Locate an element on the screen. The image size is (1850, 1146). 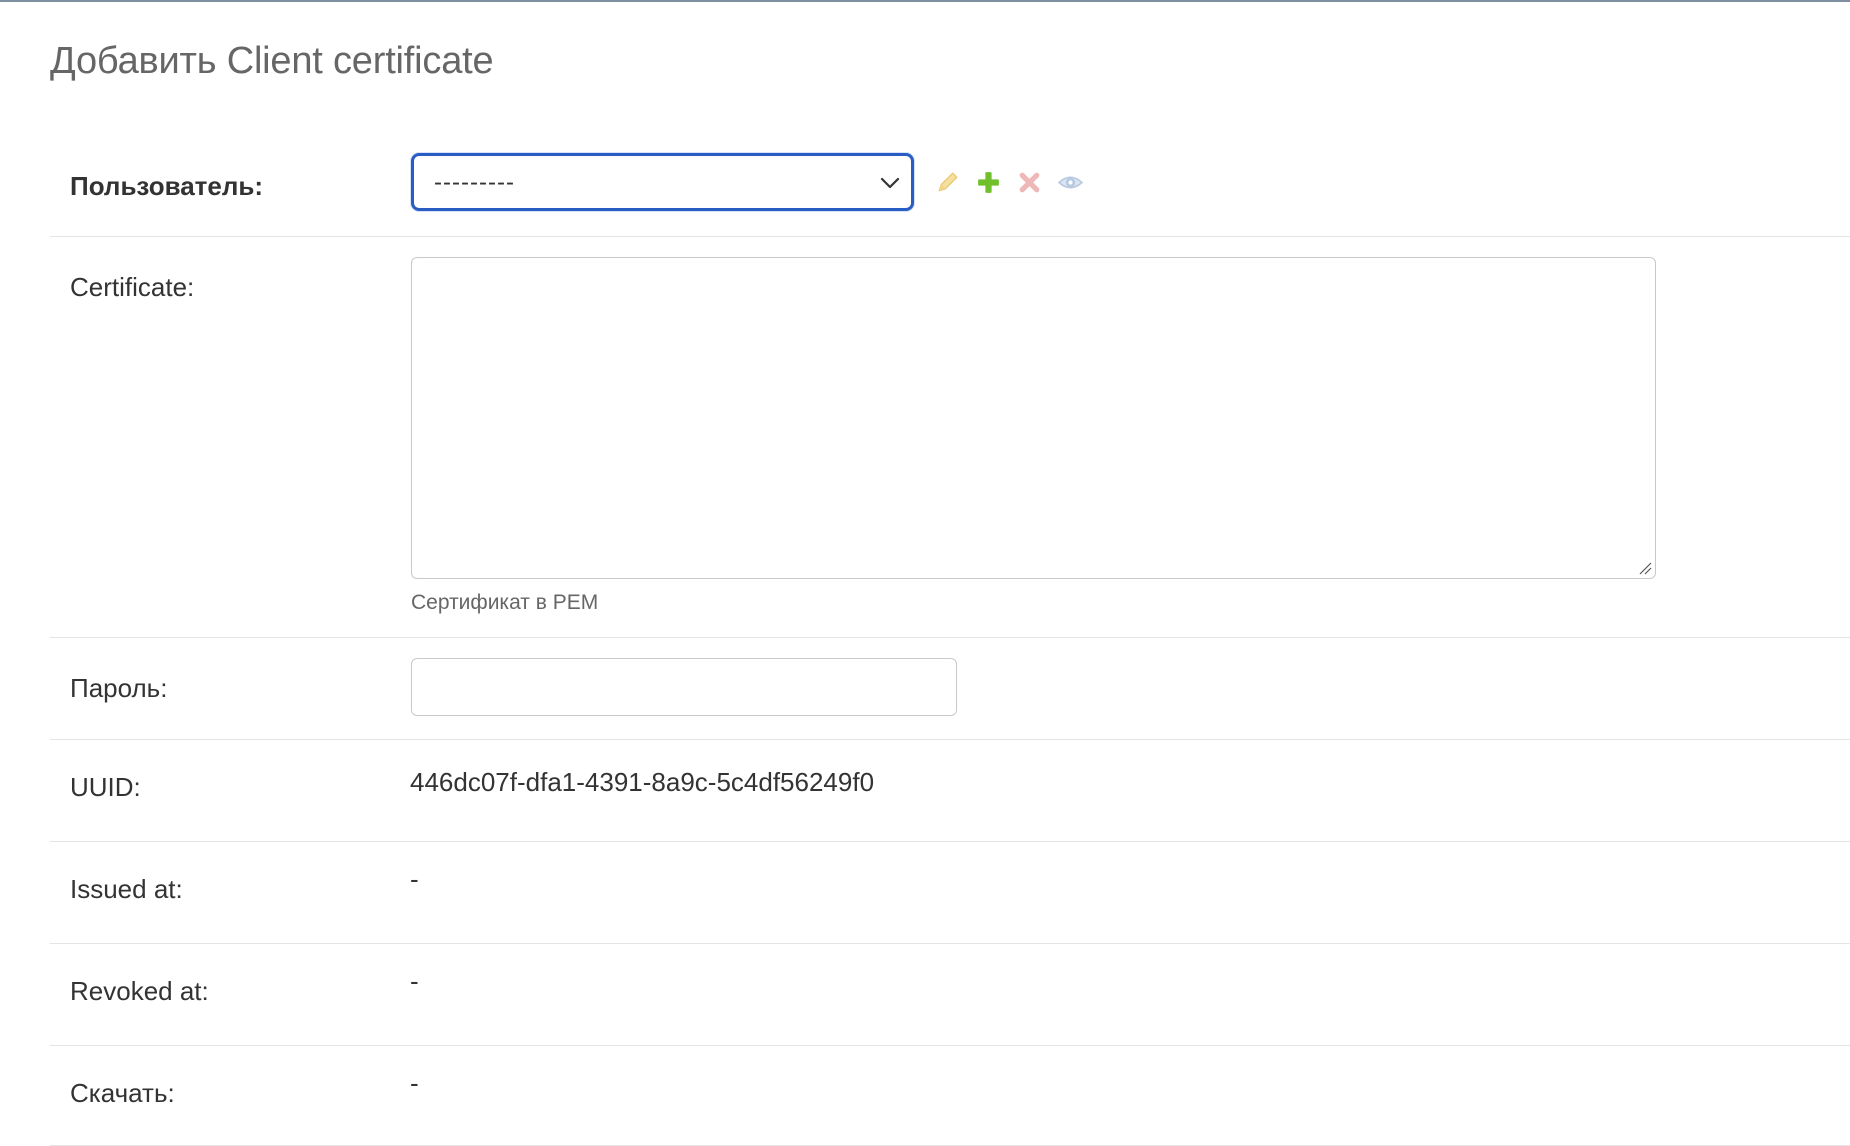
eye-icon is located at coordinates (1070, 182).